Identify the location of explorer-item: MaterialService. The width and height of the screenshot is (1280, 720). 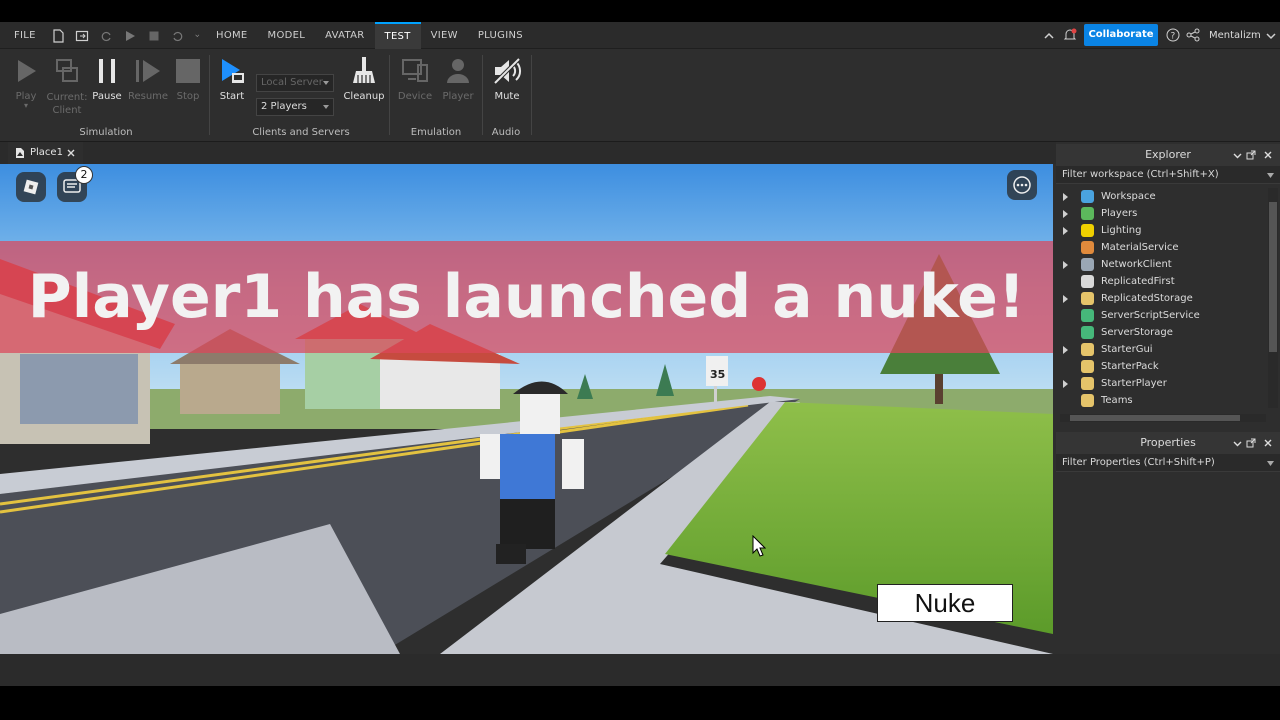
(1168, 247).